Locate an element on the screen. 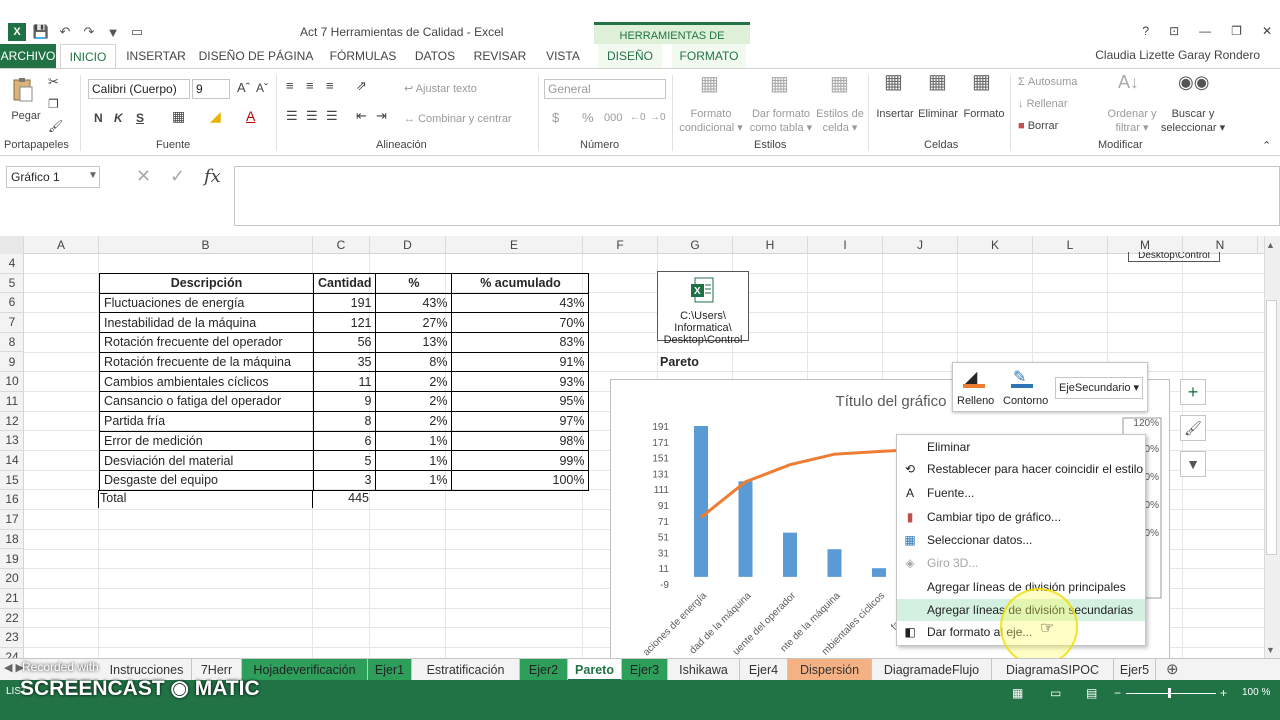 The width and height of the screenshot is (1280, 720). wrap-text-button: ↩ Ajustar texto is located at coordinates (440, 89).